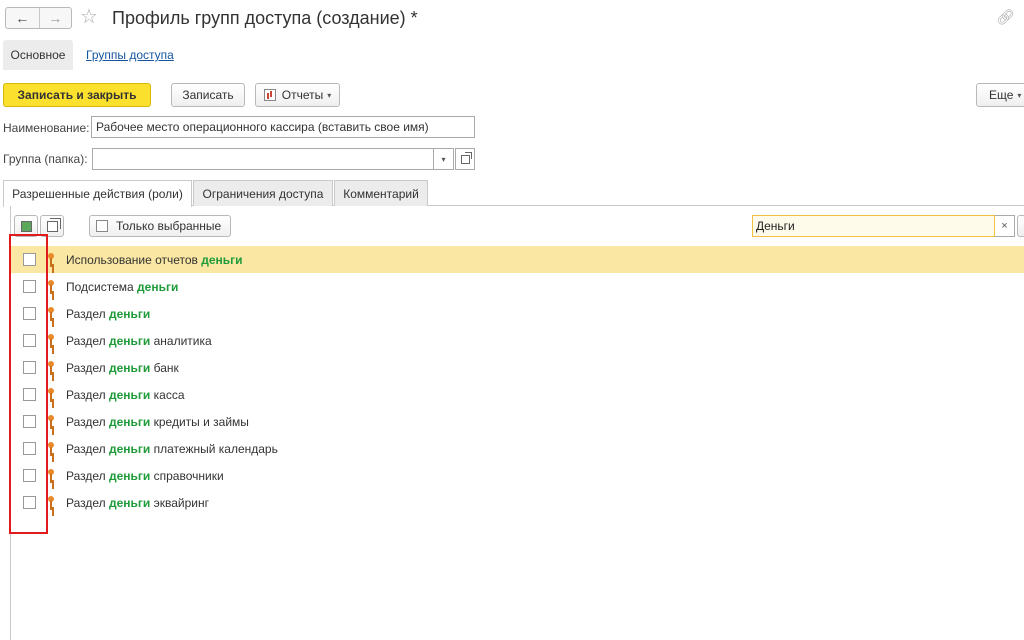  I want to click on link-icon: 🔗︎, so click(1005, 17).